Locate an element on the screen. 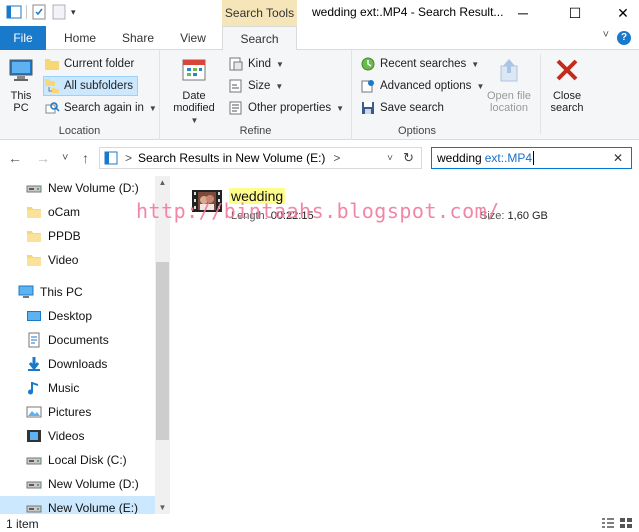 This screenshot has width=639, height=532. tab-view: View is located at coordinates (193, 38).